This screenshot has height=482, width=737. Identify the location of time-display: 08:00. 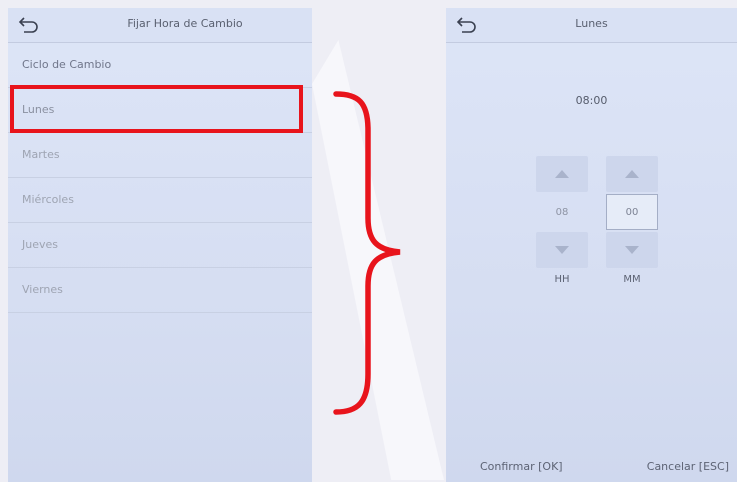
(591, 100).